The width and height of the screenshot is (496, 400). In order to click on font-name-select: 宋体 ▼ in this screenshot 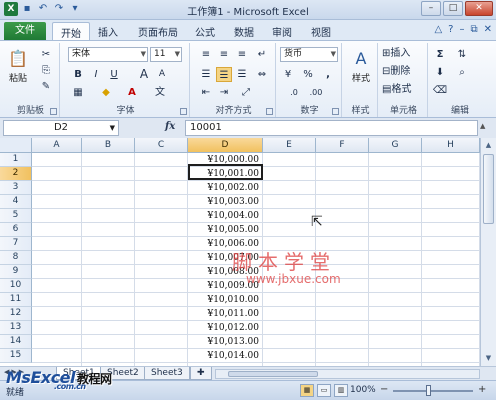, I will do `click(108, 54)`.